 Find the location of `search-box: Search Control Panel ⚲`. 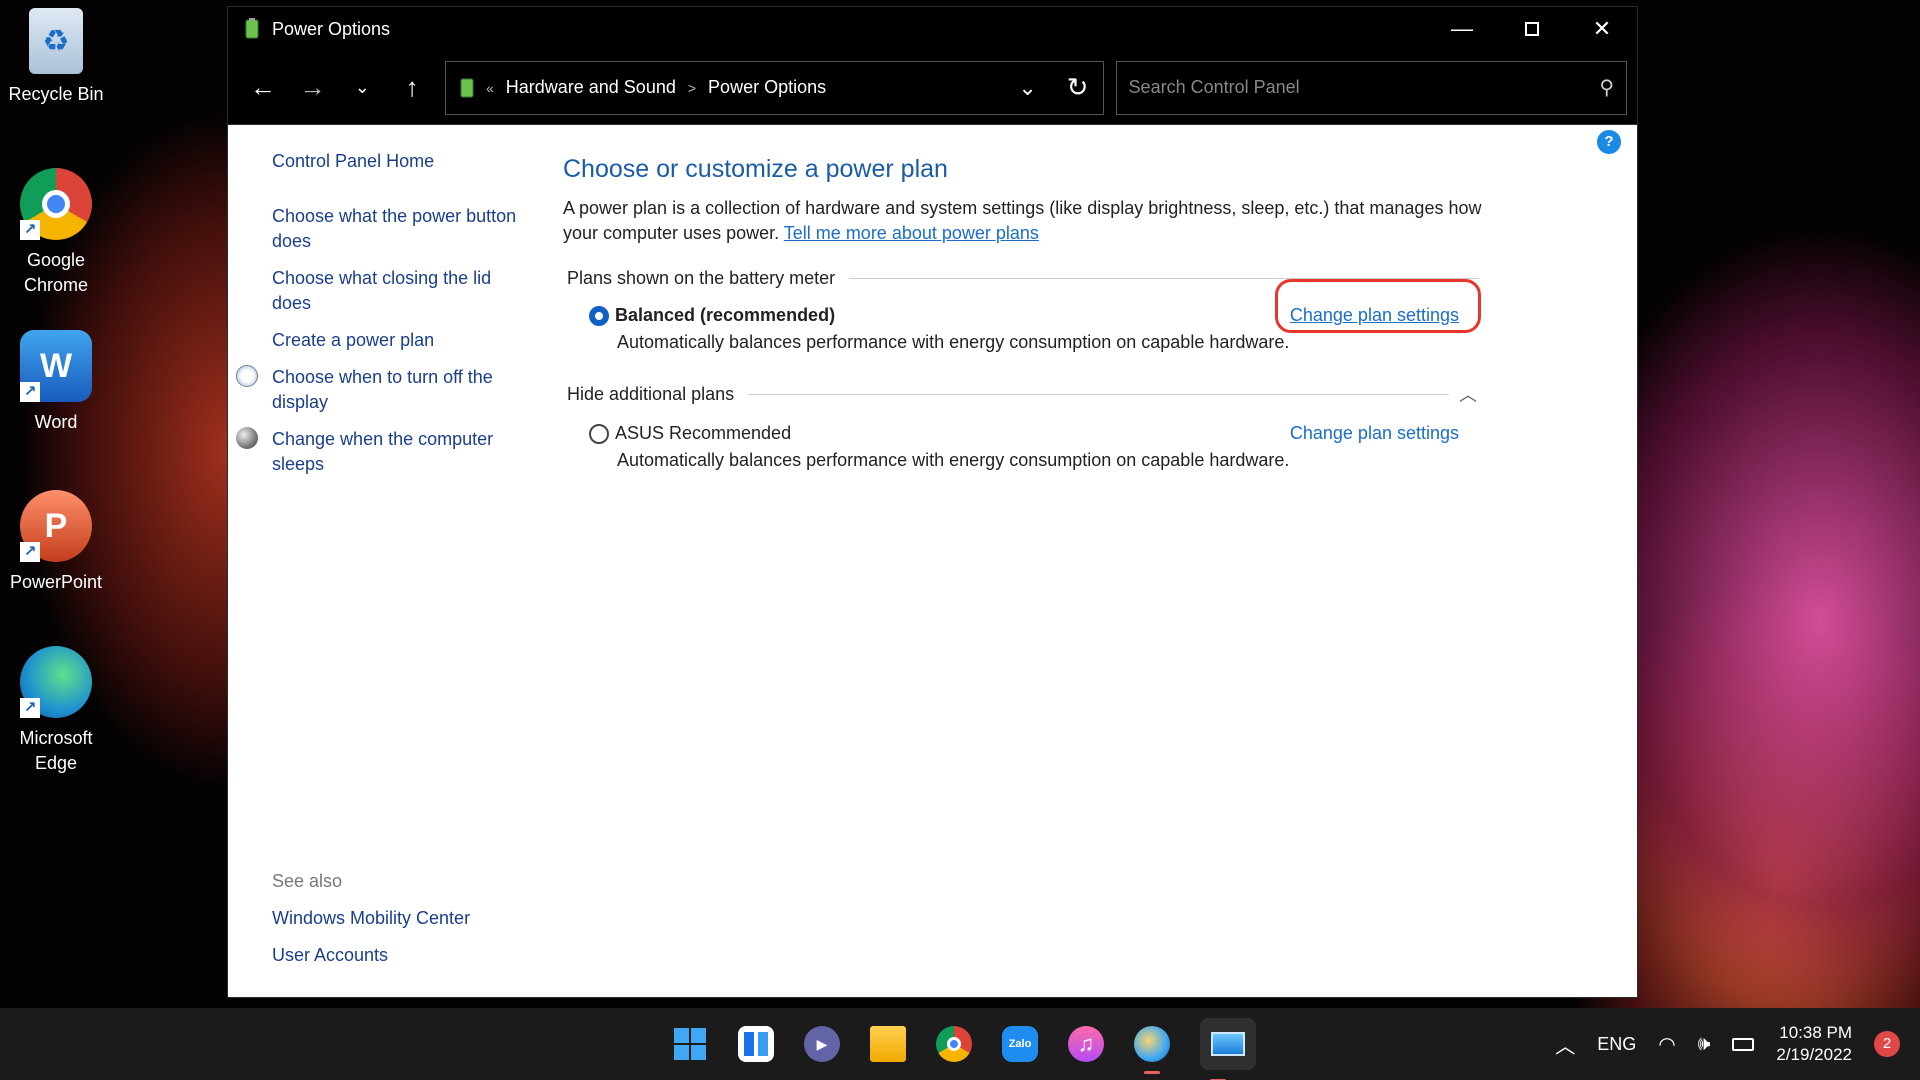

search-box: Search Control Panel ⚲ is located at coordinates (1371, 87).